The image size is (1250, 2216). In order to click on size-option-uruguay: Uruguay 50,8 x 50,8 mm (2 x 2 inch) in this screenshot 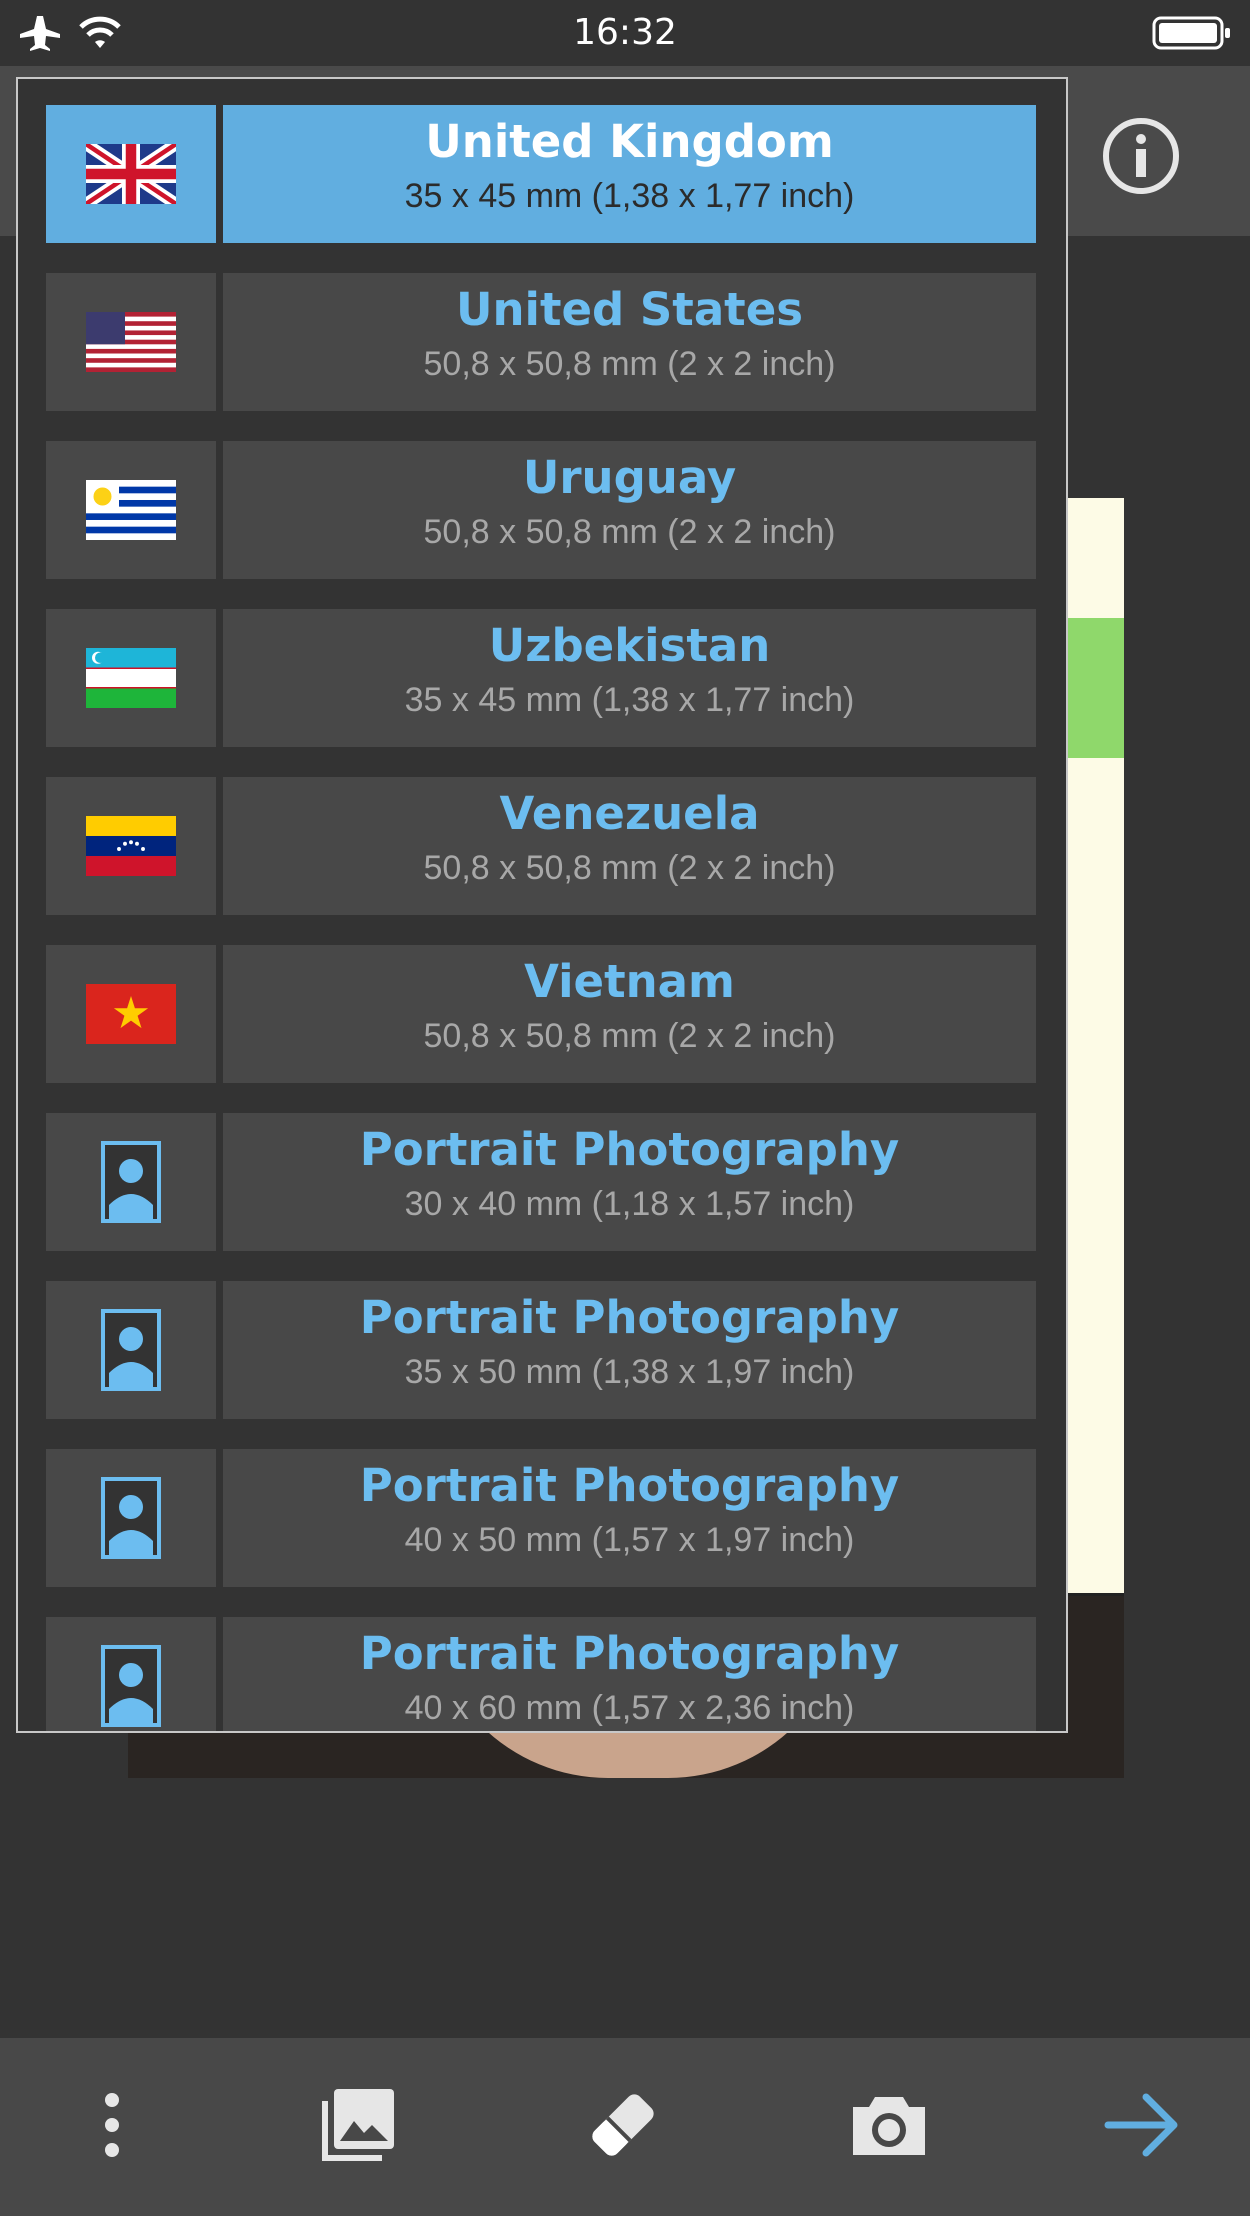, I will do `click(541, 510)`.